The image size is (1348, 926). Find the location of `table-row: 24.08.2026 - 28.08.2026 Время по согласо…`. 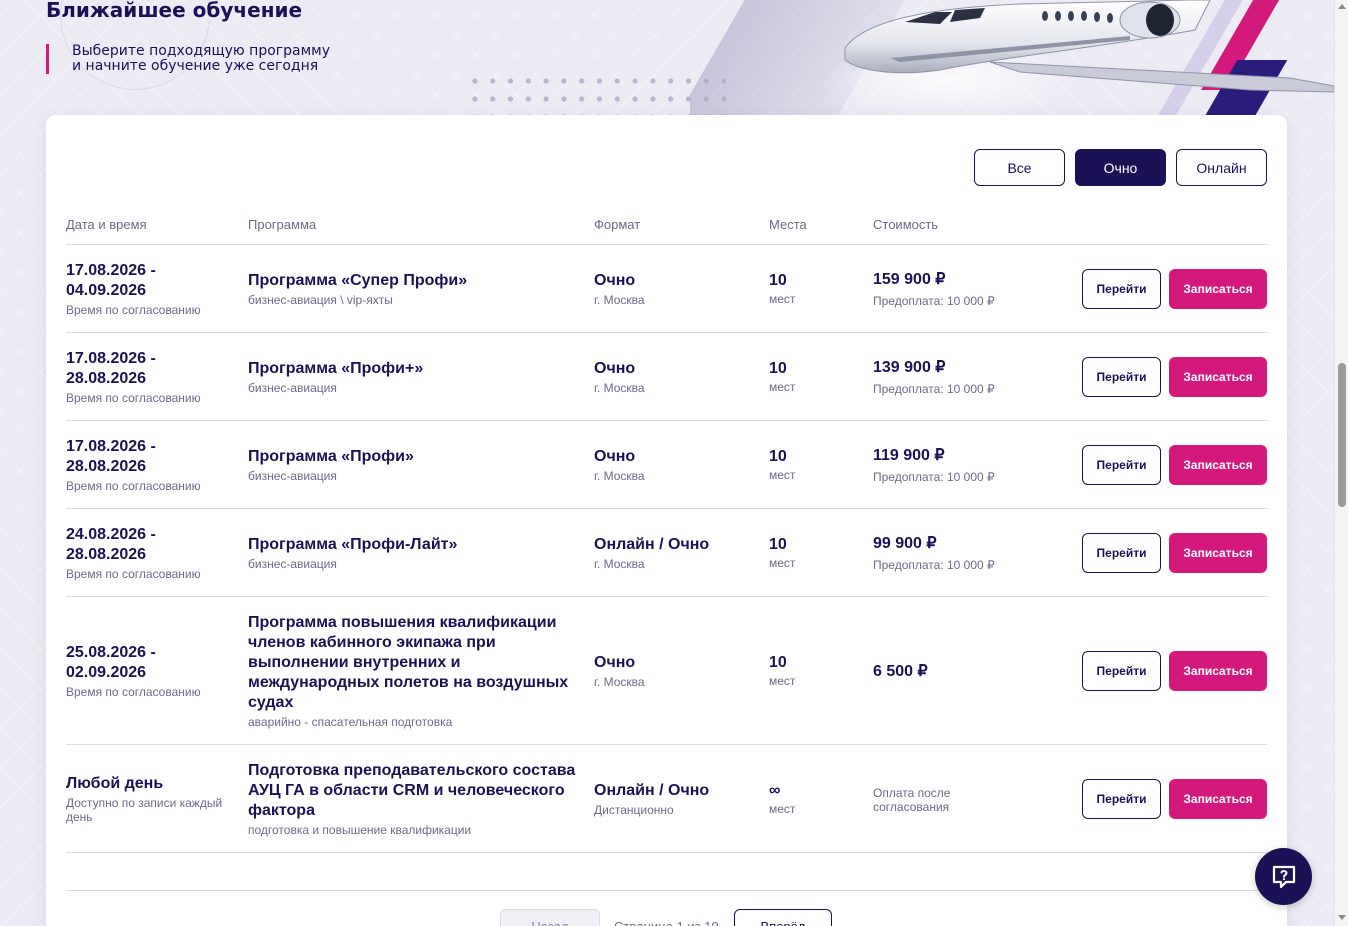

table-row: 24.08.2026 - 28.08.2026 Время по согласо… is located at coordinates (666, 553).